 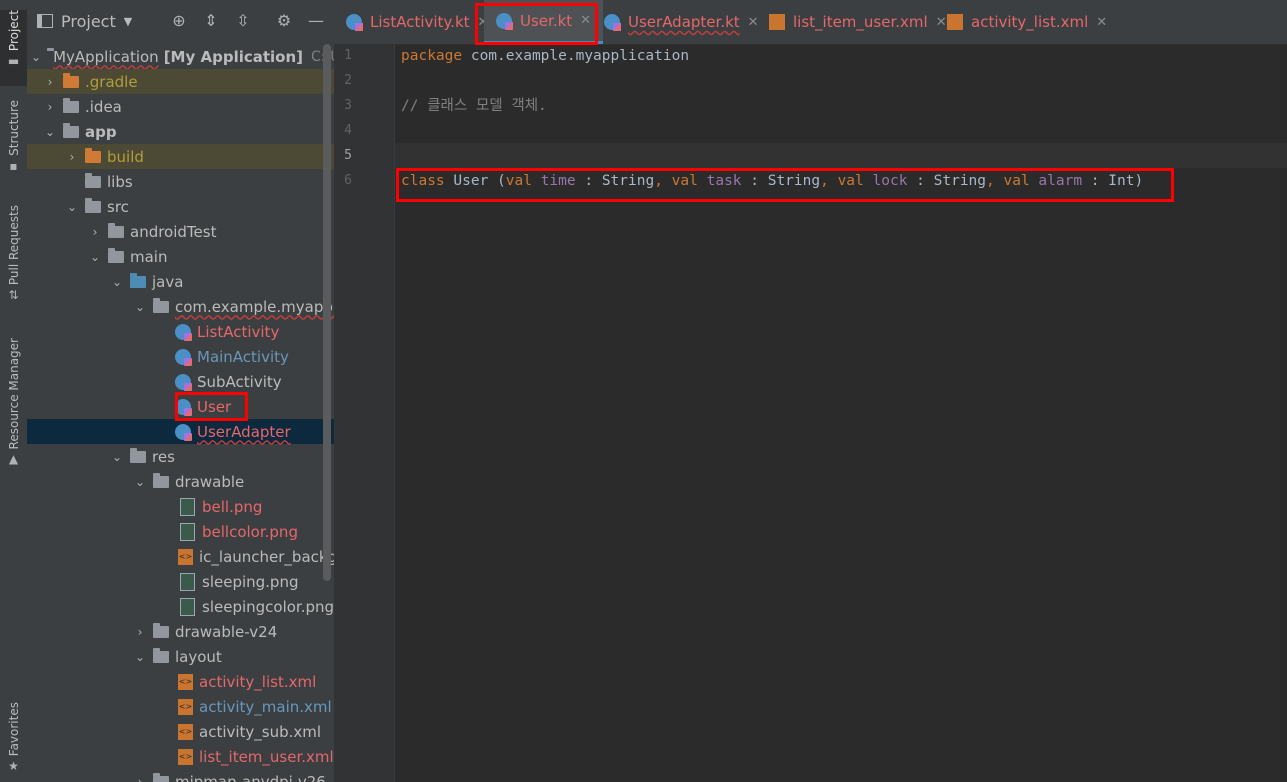 I want to click on tab-label: User.kt, so click(x=546, y=20).